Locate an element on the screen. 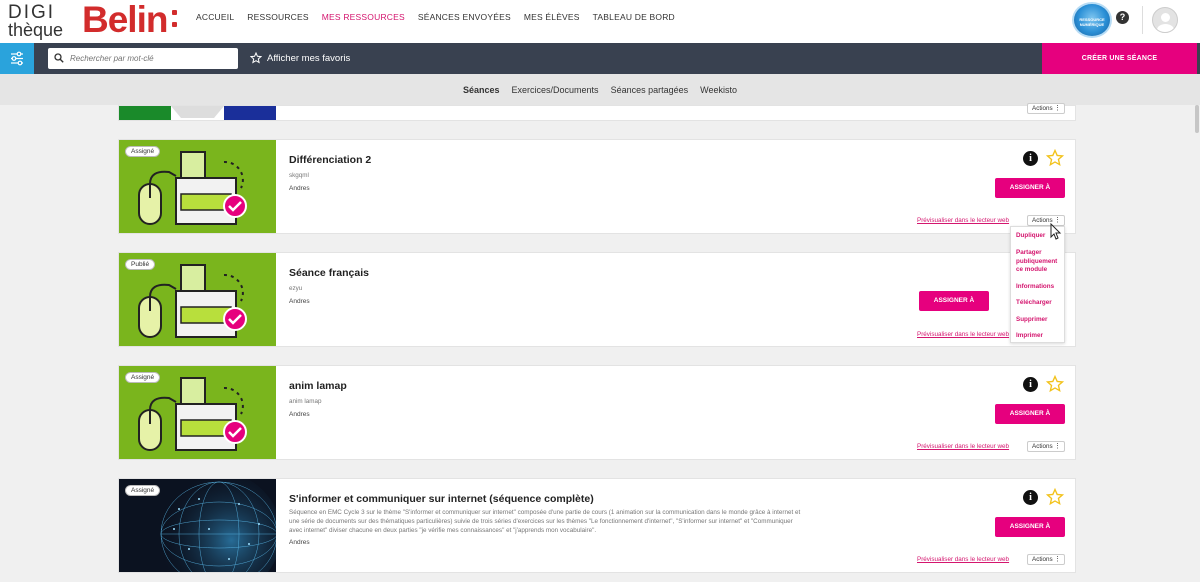  search-input is located at coordinates (150, 58).